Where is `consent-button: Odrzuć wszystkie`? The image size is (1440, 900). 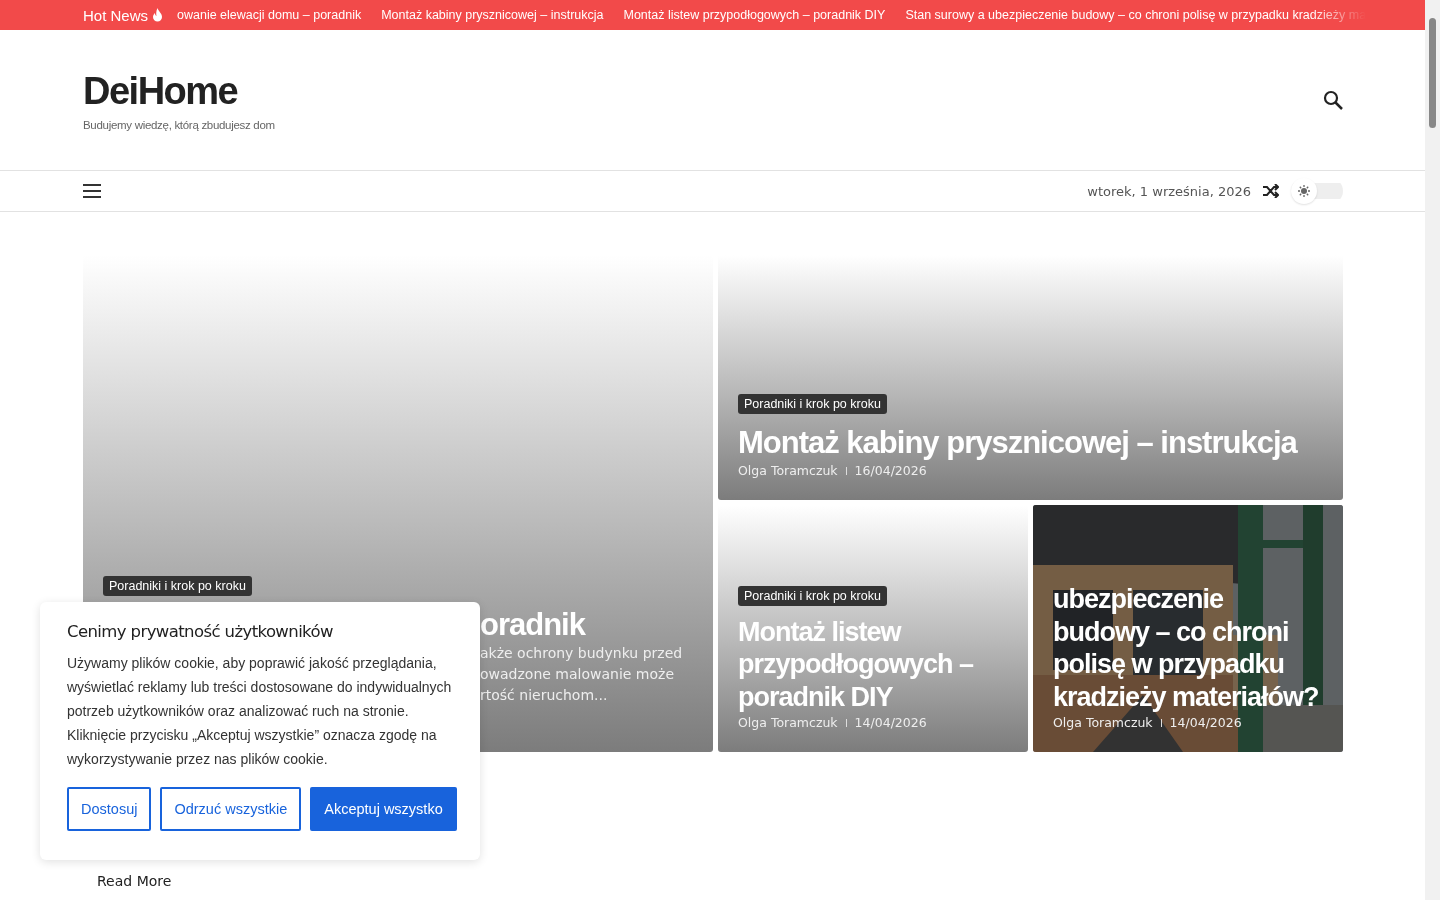 consent-button: Odrzuć wszystkie is located at coordinates (231, 809).